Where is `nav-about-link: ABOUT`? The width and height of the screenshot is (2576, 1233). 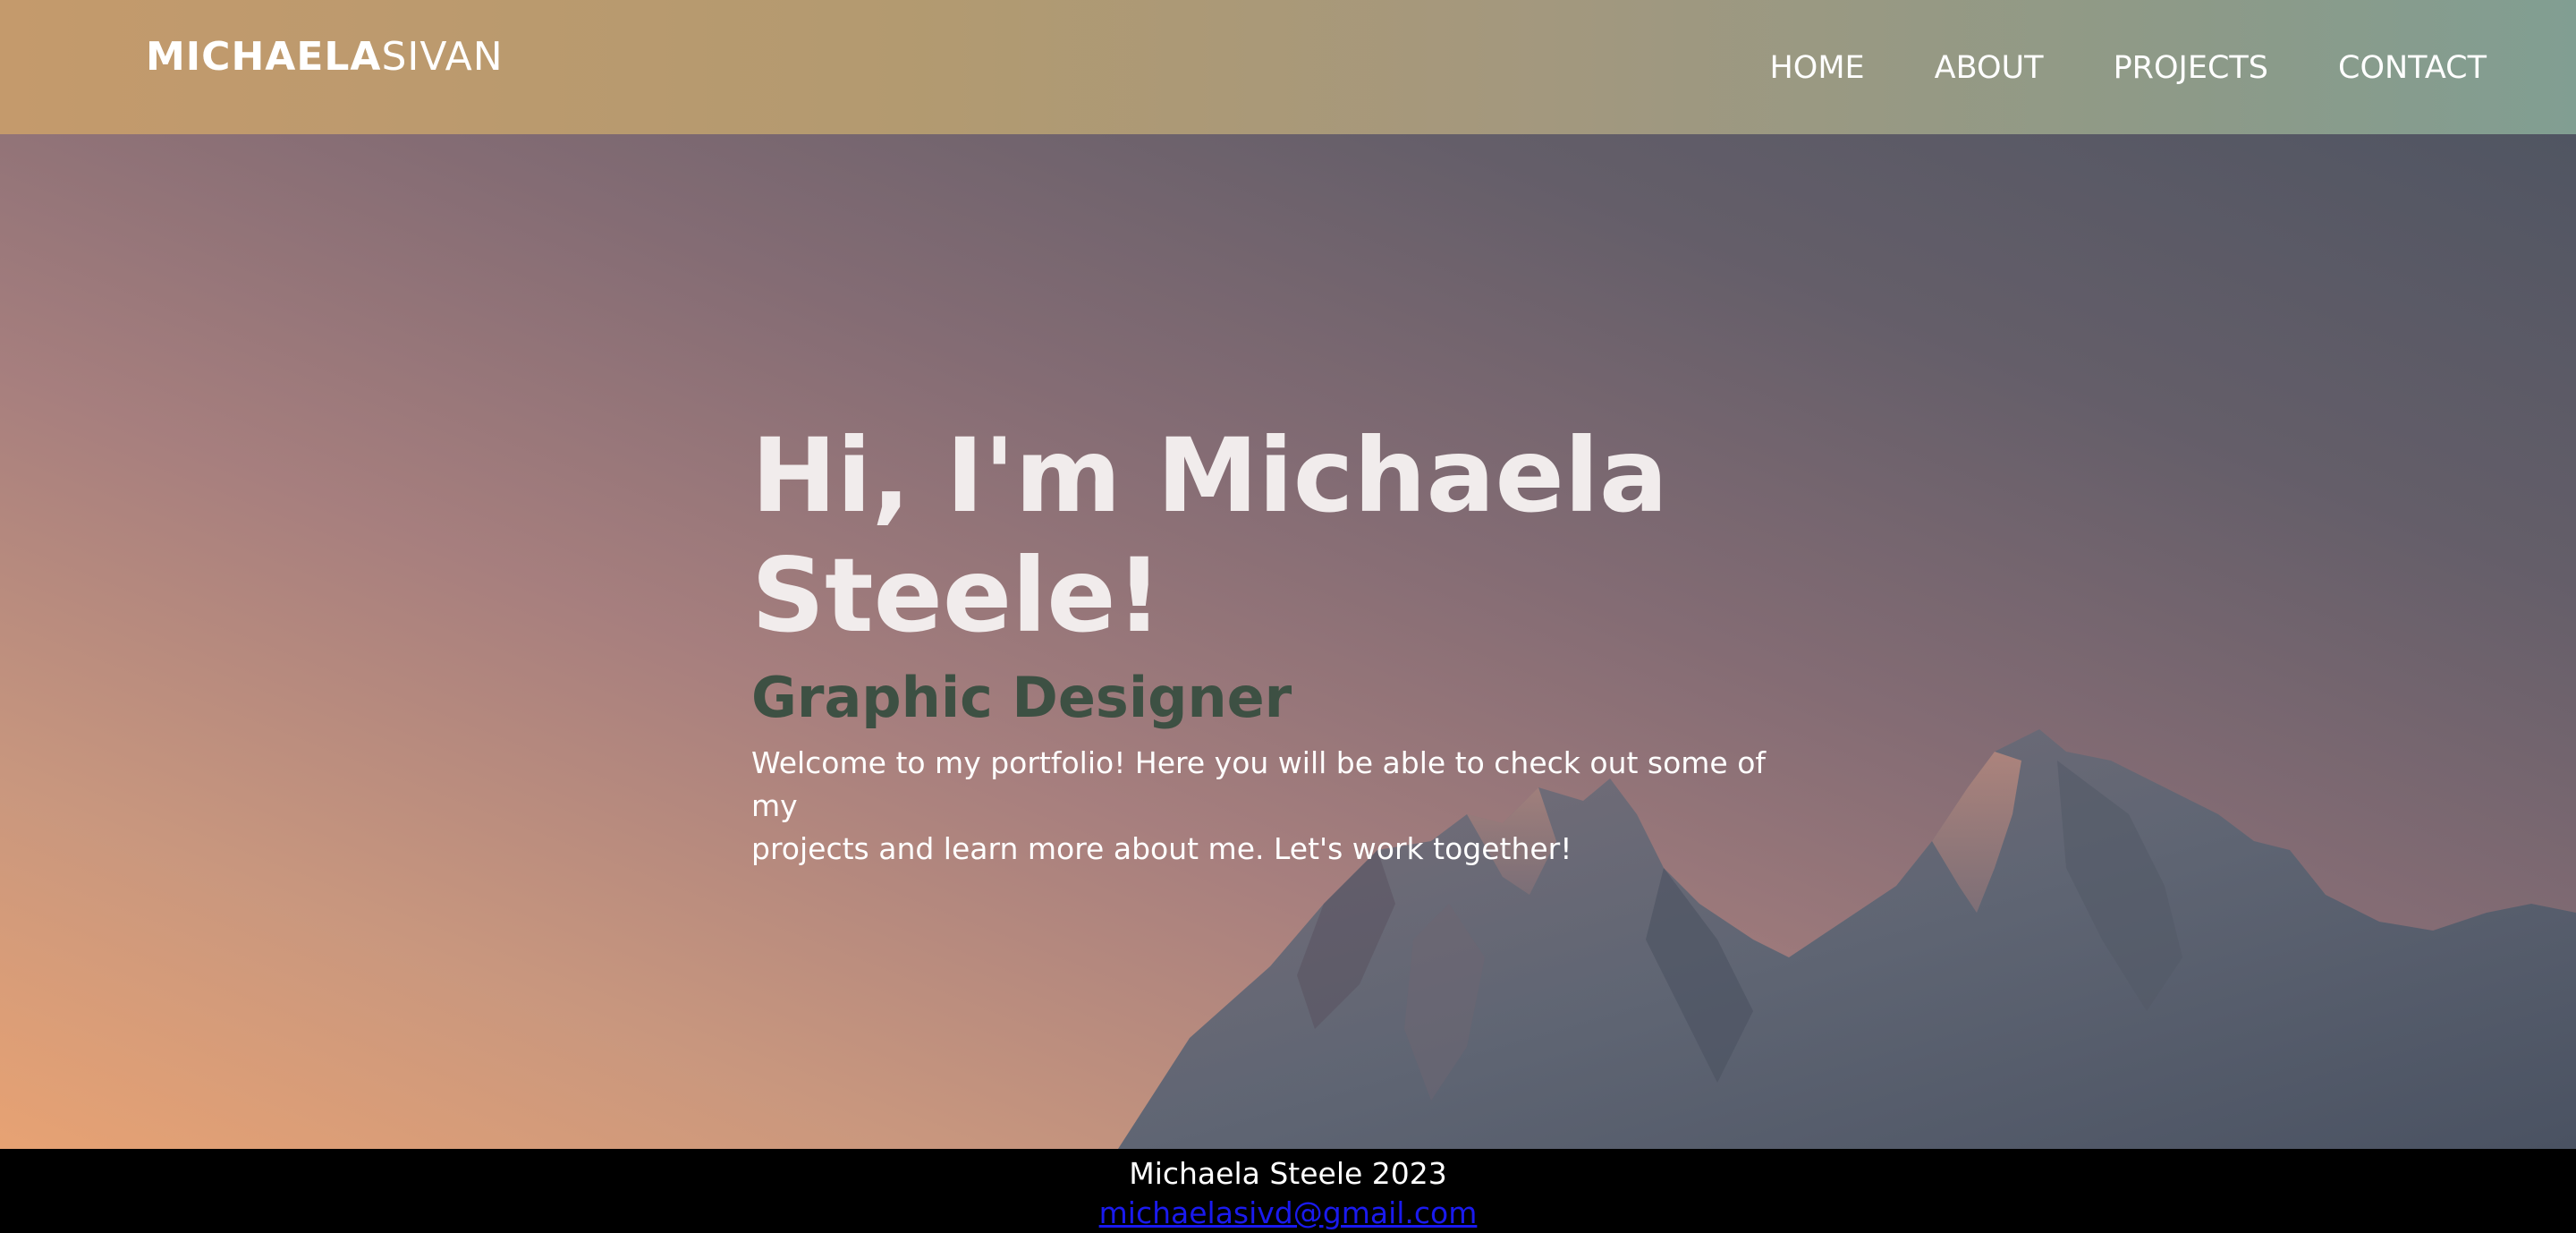
nav-about-link: ABOUT is located at coordinates (1989, 68).